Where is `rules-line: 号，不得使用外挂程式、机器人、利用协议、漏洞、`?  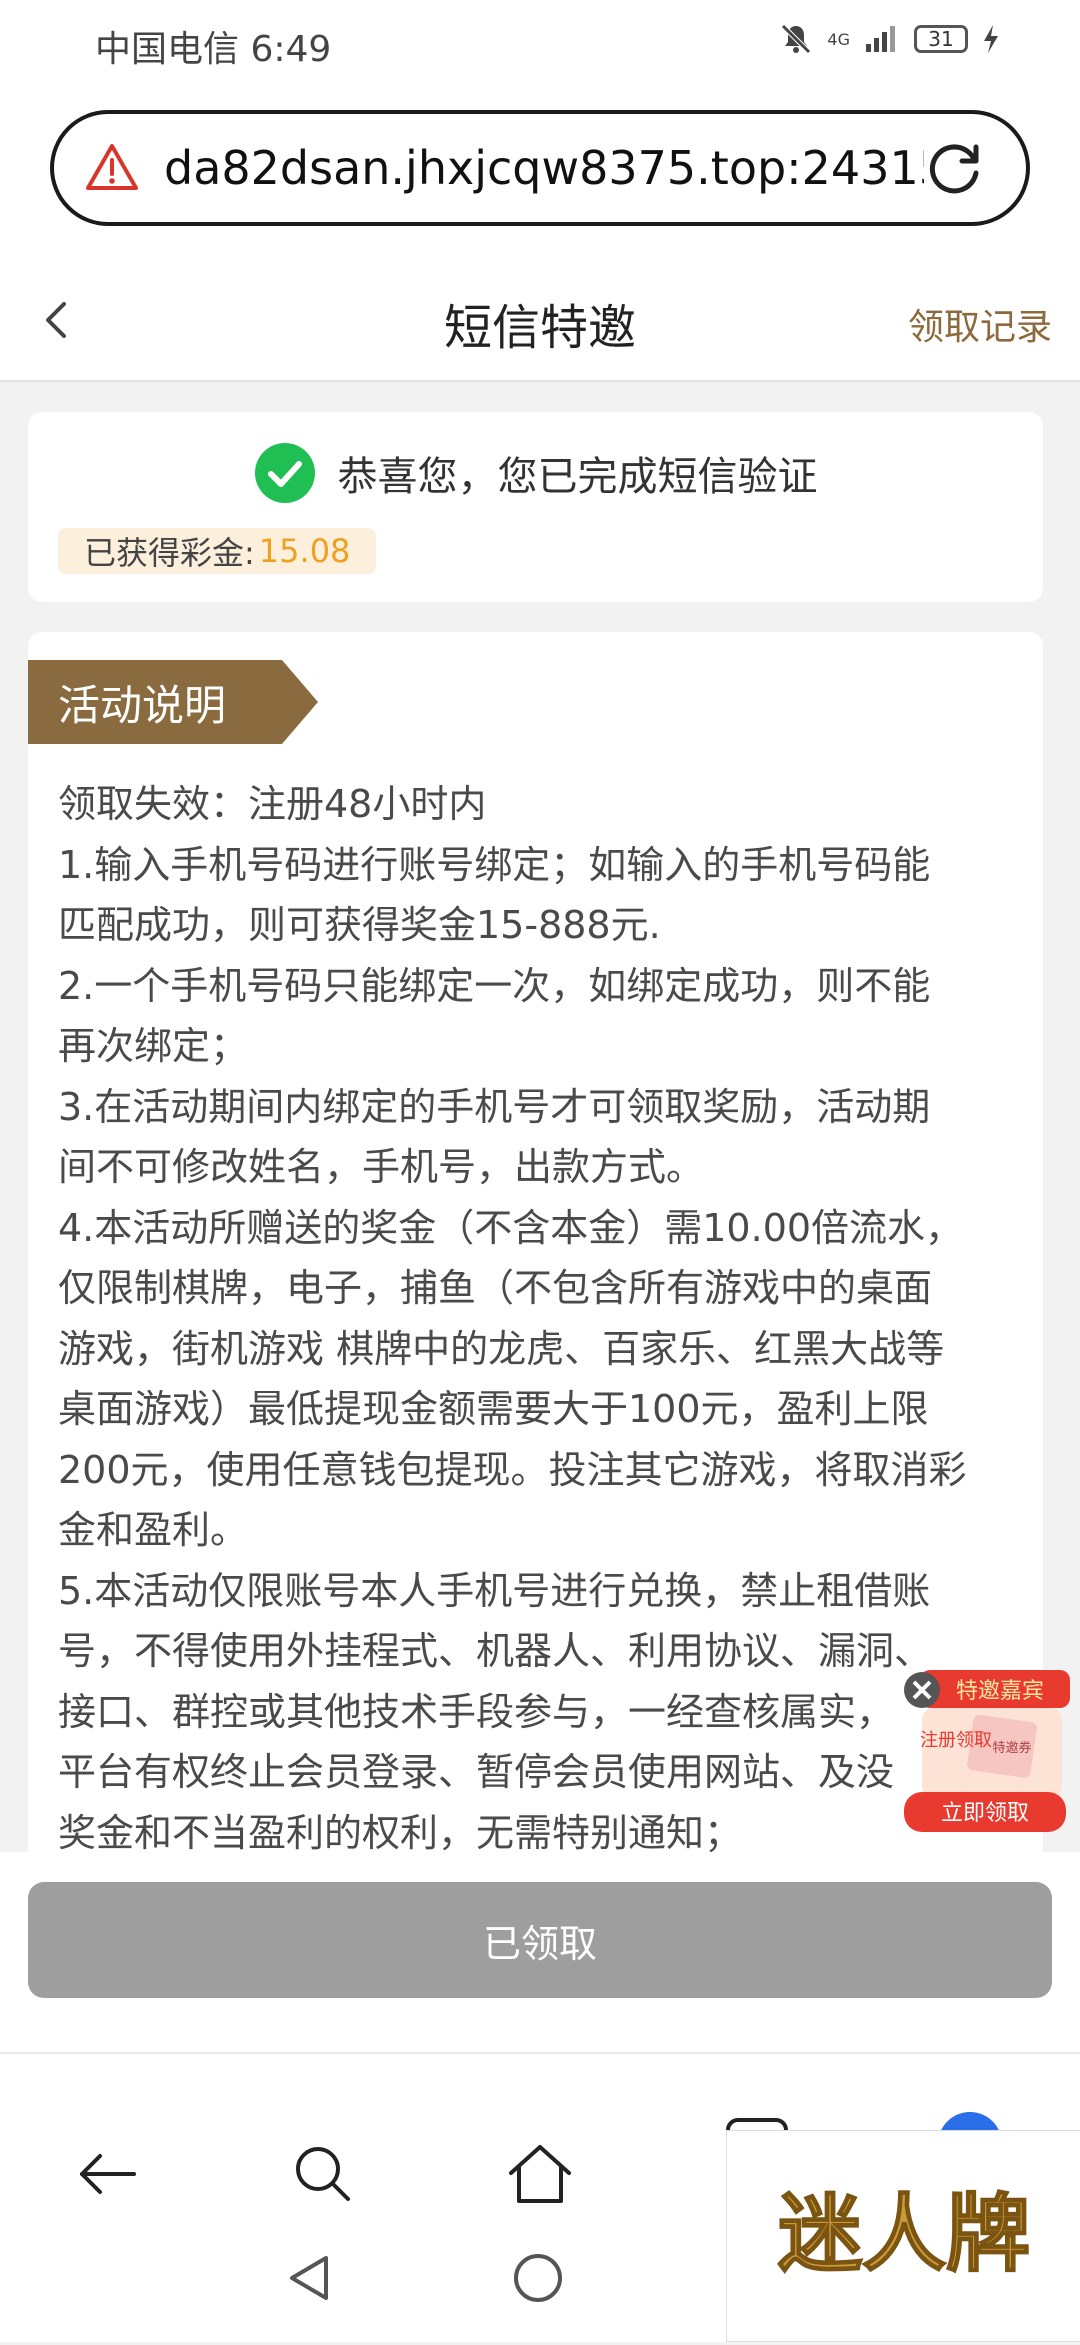
rules-line: 号，不得使用外挂程式、机器人、利用协议、漏洞、 is located at coordinates (495, 1651).